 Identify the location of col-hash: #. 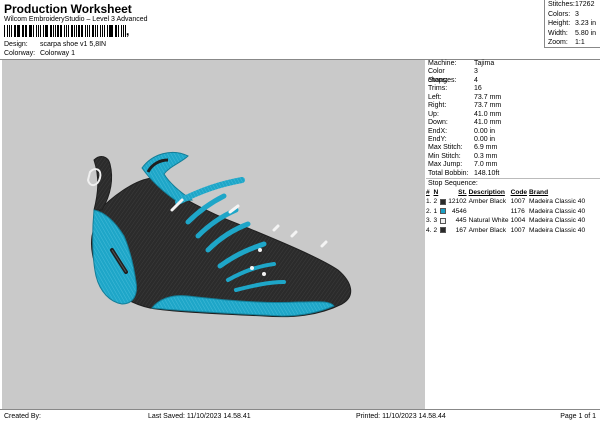
(428, 193).